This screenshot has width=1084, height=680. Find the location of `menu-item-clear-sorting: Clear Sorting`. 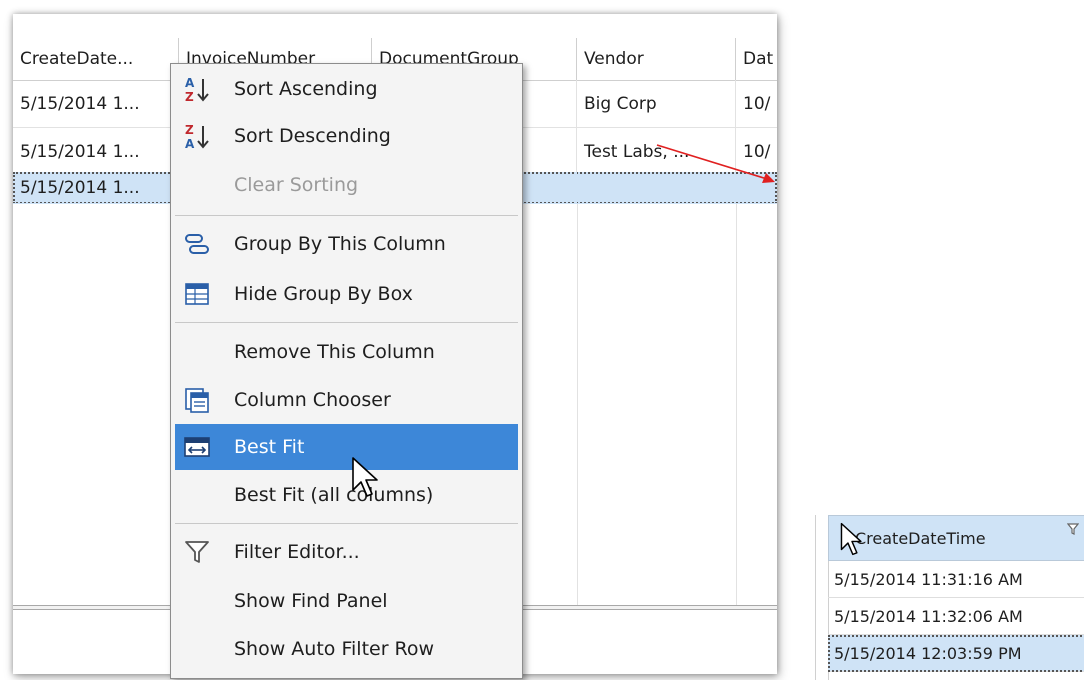

menu-item-clear-sorting: Clear Sorting is located at coordinates (346, 185).